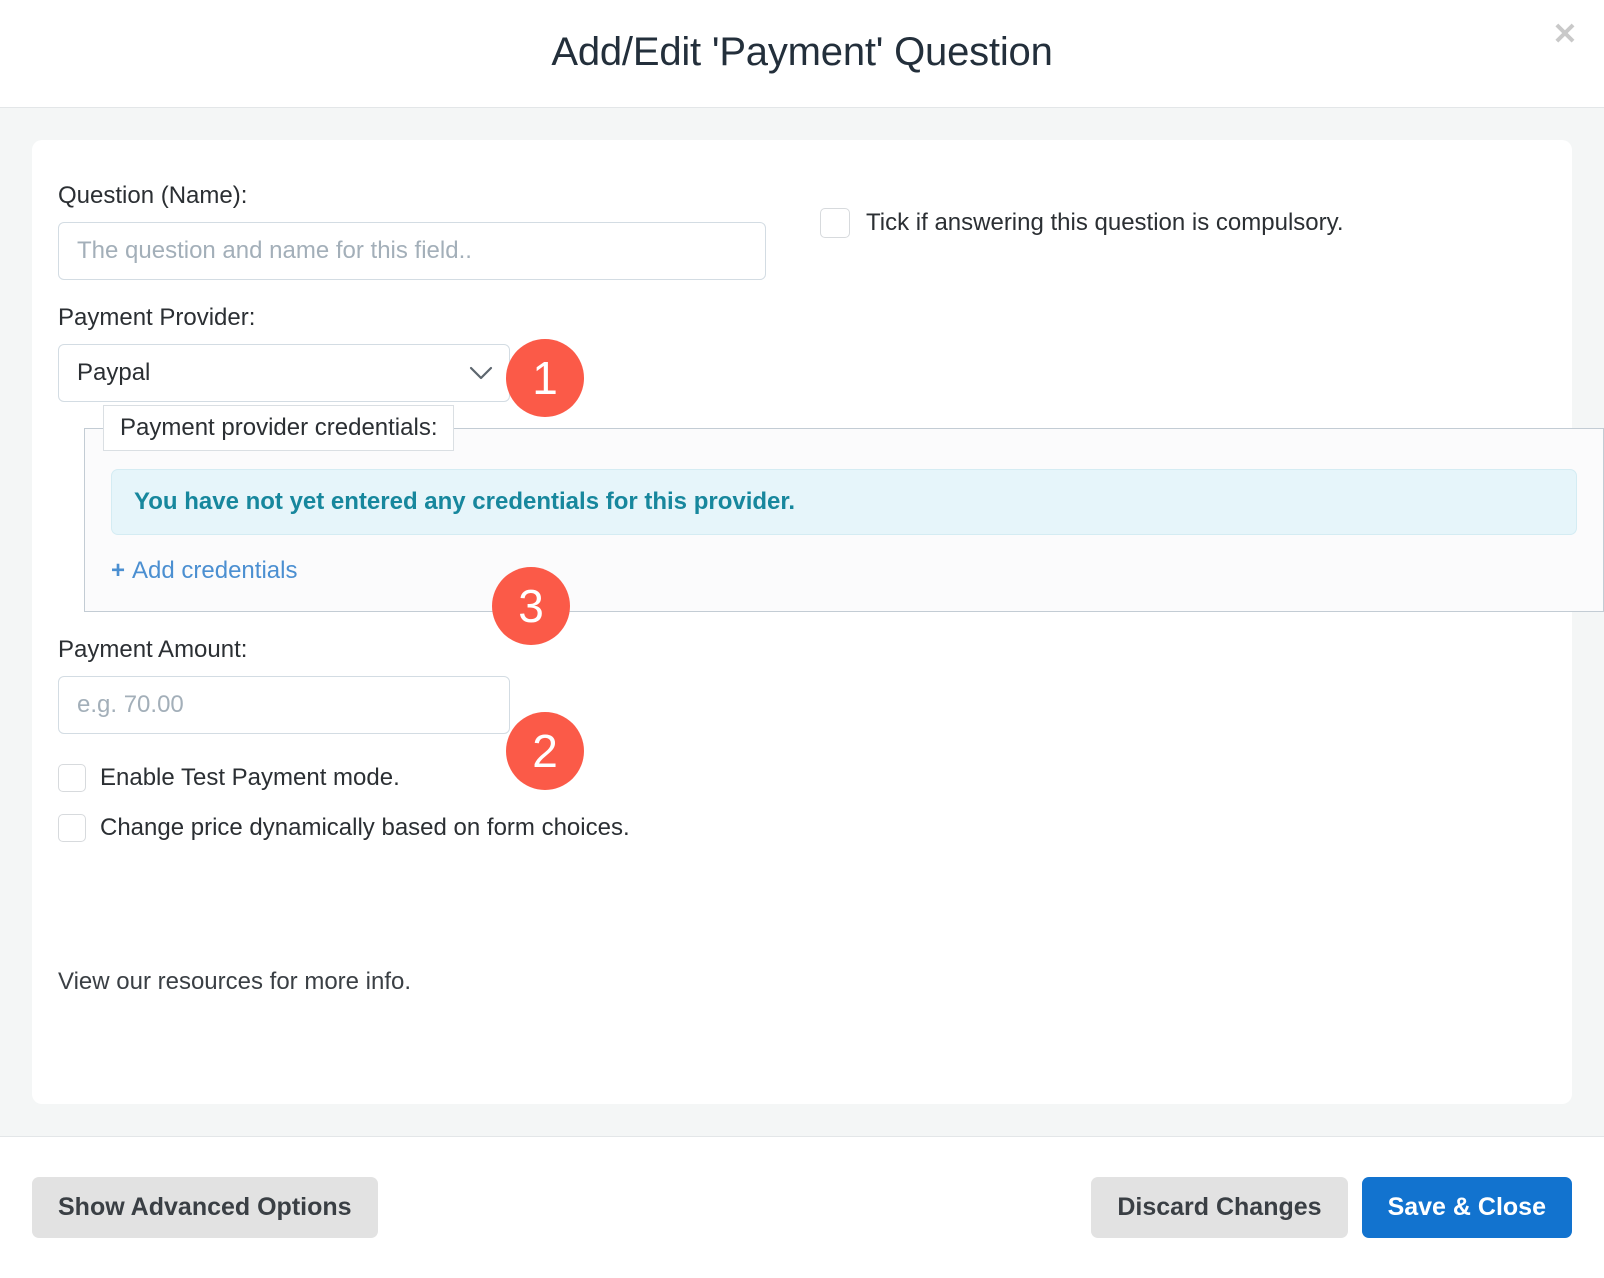 The height and width of the screenshot is (1278, 1604). Describe the element at coordinates (157, 317) in the screenshot. I see `payment-provider-label: Payment Provider:` at that location.